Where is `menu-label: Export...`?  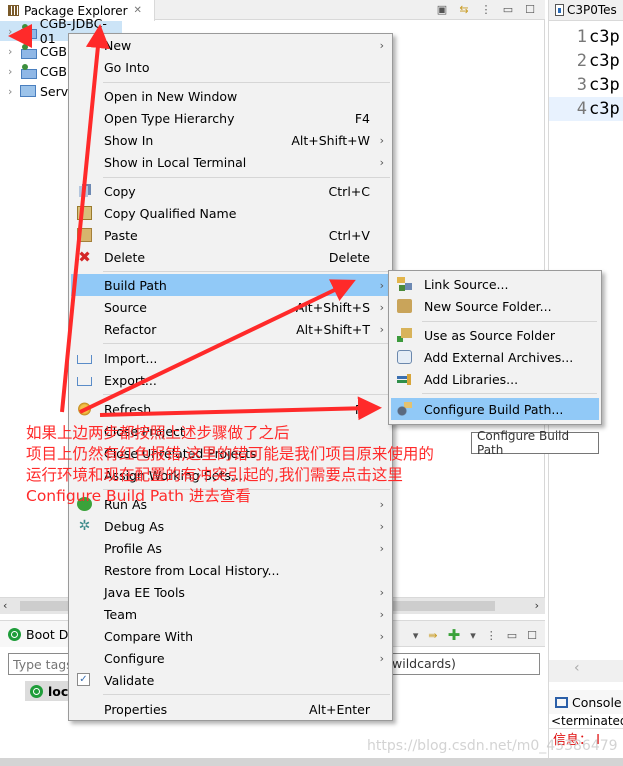
menu-label: Export... is located at coordinates (130, 380).